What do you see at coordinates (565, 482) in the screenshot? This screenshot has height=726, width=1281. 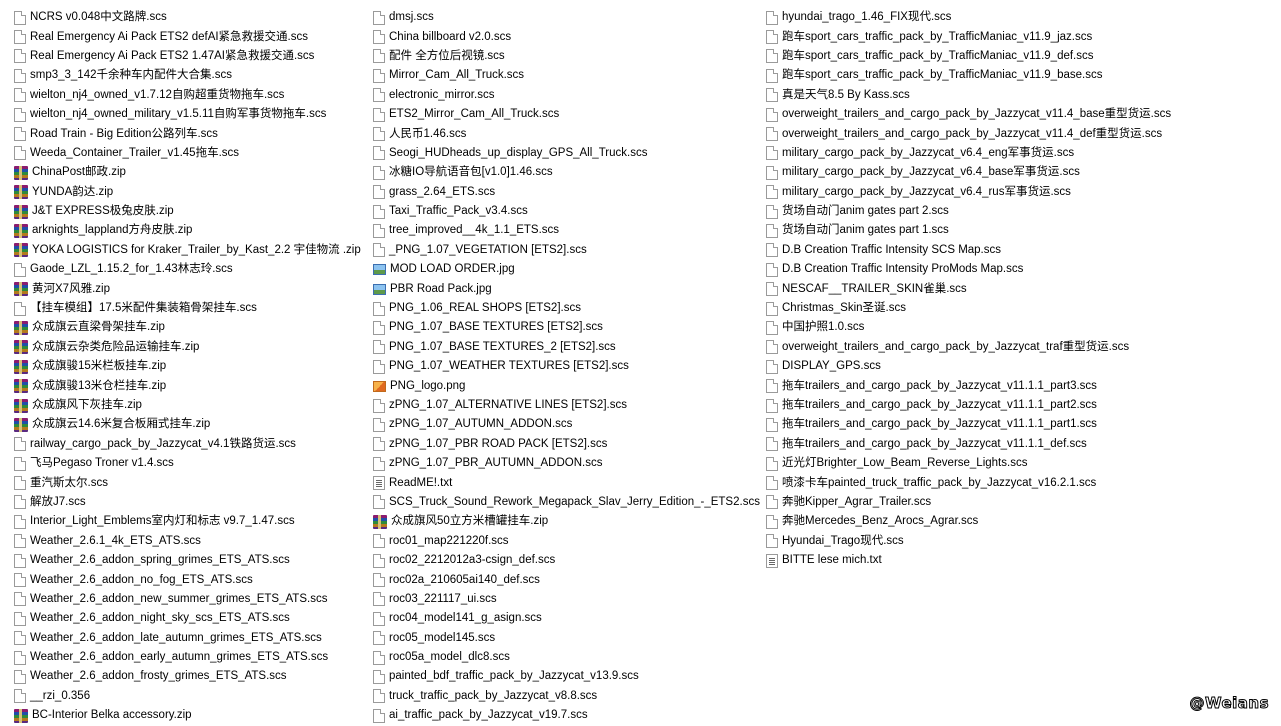 I see `file-item: ReadME!.txt` at bounding box center [565, 482].